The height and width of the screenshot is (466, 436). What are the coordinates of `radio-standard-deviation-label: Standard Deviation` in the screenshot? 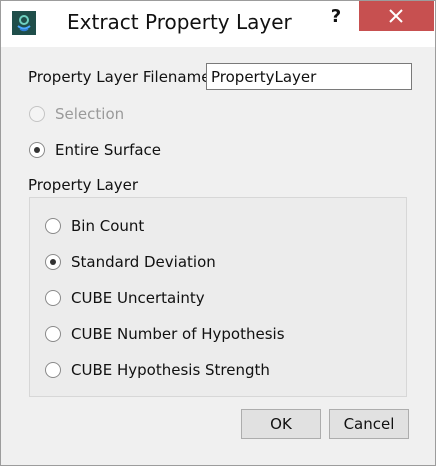 It's located at (143, 262).